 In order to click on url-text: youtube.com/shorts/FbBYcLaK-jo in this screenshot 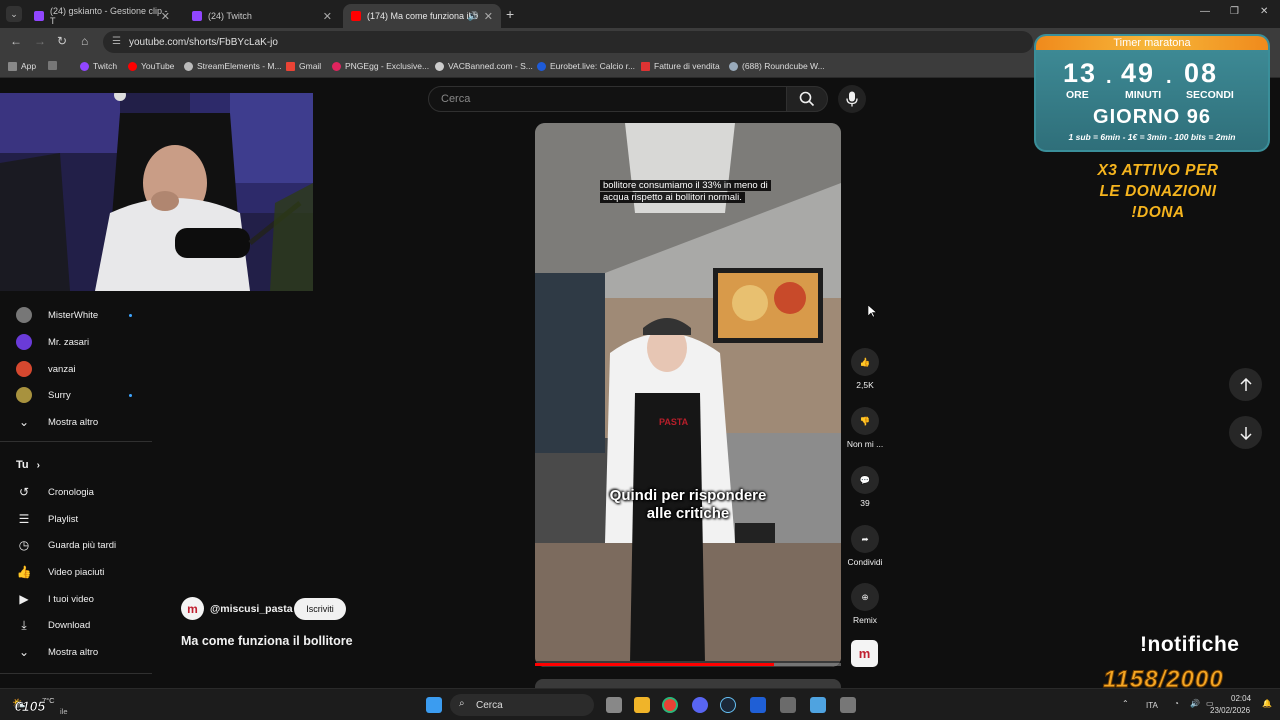, I will do `click(203, 42)`.